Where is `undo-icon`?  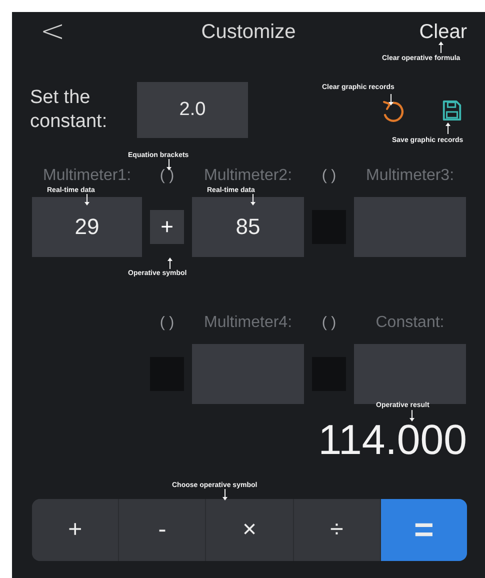 undo-icon is located at coordinates (393, 111).